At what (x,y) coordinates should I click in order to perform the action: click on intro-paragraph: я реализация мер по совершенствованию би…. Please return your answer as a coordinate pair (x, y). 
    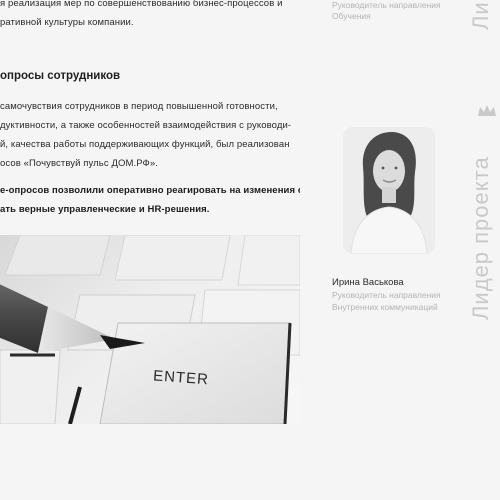
    Looking at the image, I should click on (150, 16).